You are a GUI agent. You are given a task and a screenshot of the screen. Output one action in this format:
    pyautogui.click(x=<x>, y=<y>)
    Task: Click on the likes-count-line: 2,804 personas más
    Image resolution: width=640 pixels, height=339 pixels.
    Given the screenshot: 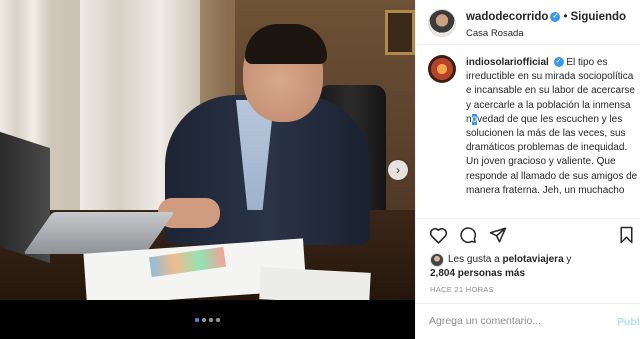 What is the action you would take?
    pyautogui.click(x=532, y=274)
    